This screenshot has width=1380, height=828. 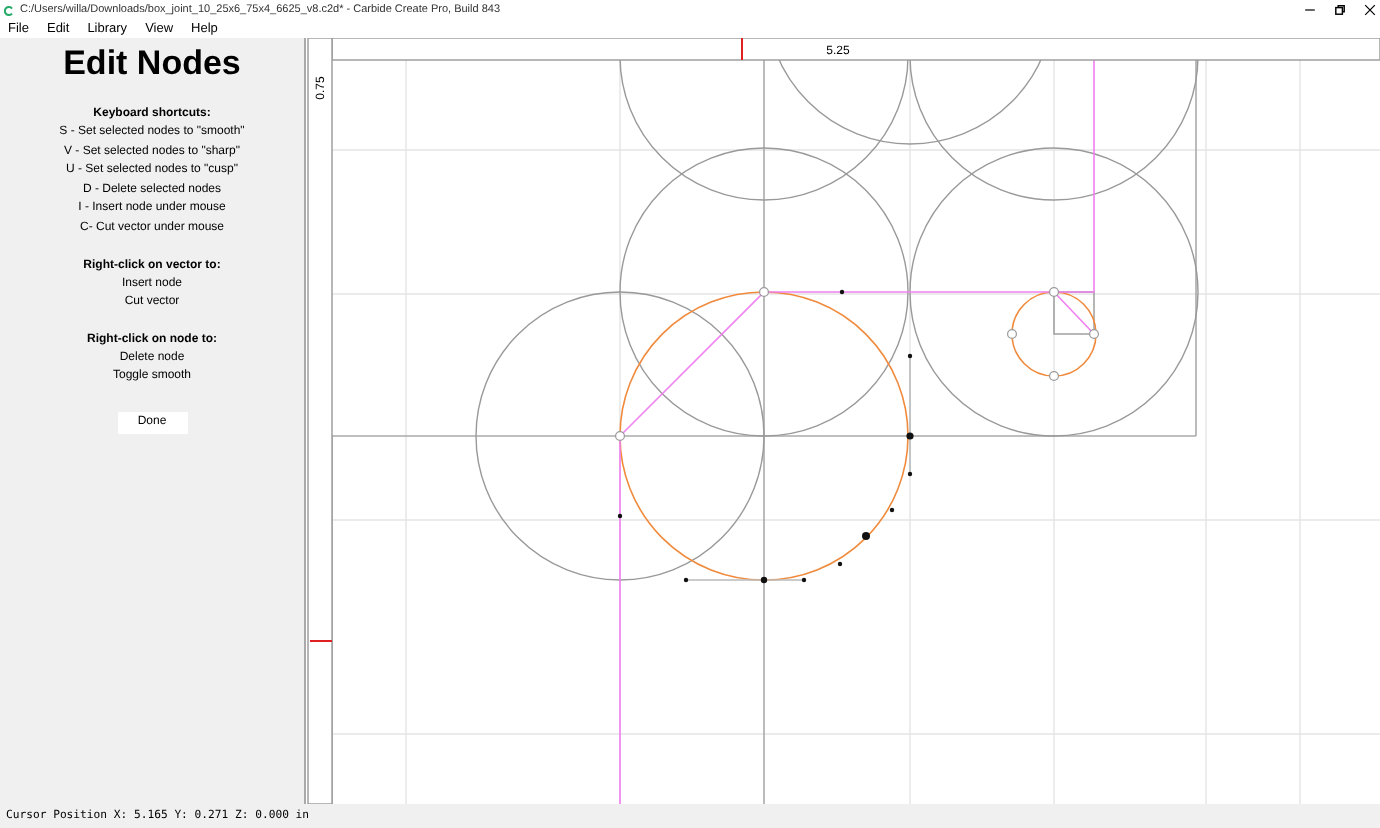 What do you see at coordinates (9, 10) in the screenshot?
I see `app-icon` at bounding box center [9, 10].